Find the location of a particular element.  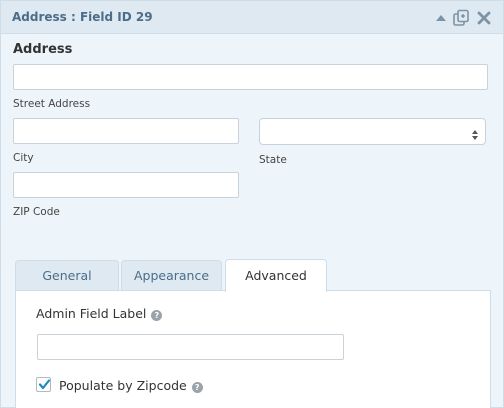

checkmark-icon is located at coordinates (44, 384).